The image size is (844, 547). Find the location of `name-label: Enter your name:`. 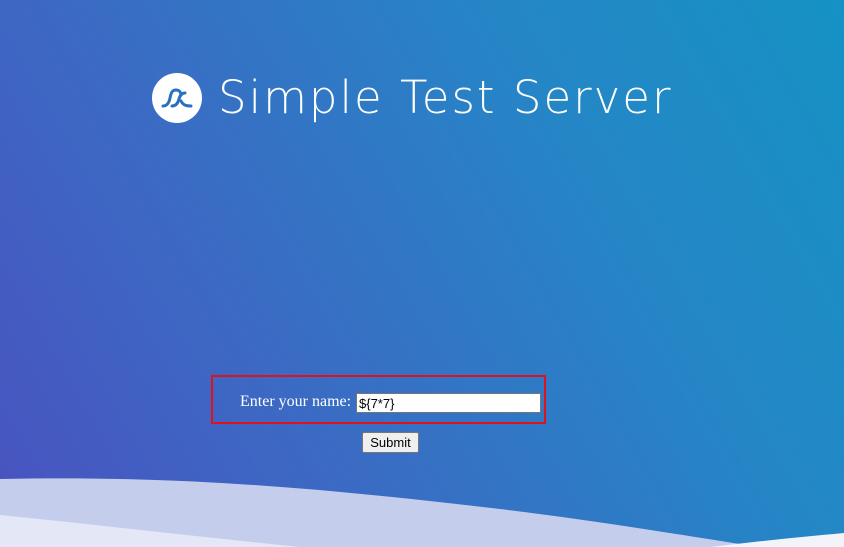

name-label: Enter your name: is located at coordinates (296, 401).